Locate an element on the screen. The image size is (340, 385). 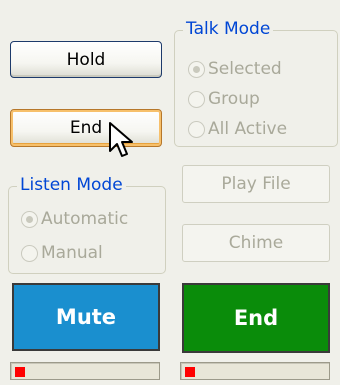
play-file-button: Play File is located at coordinates (256, 184).